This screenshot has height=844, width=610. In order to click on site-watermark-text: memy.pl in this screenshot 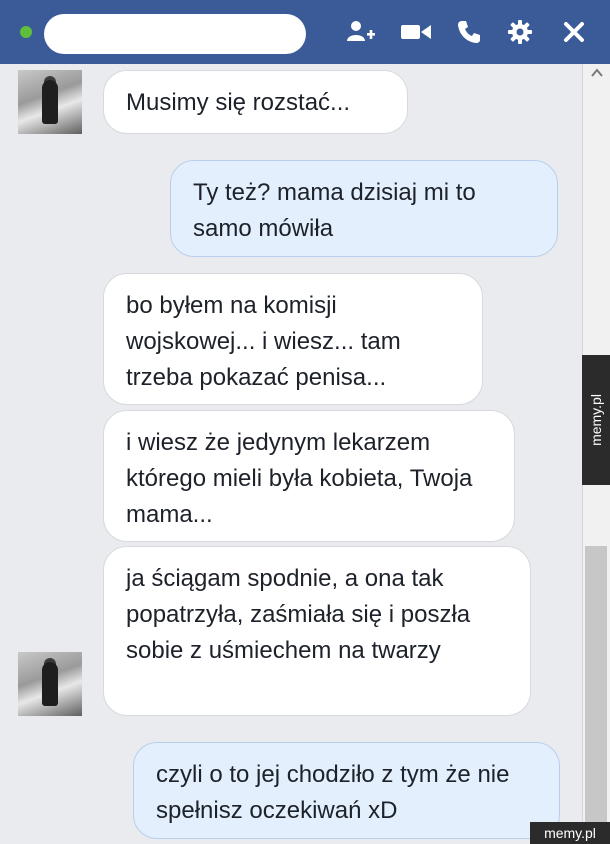, I will do `click(596, 420)`.